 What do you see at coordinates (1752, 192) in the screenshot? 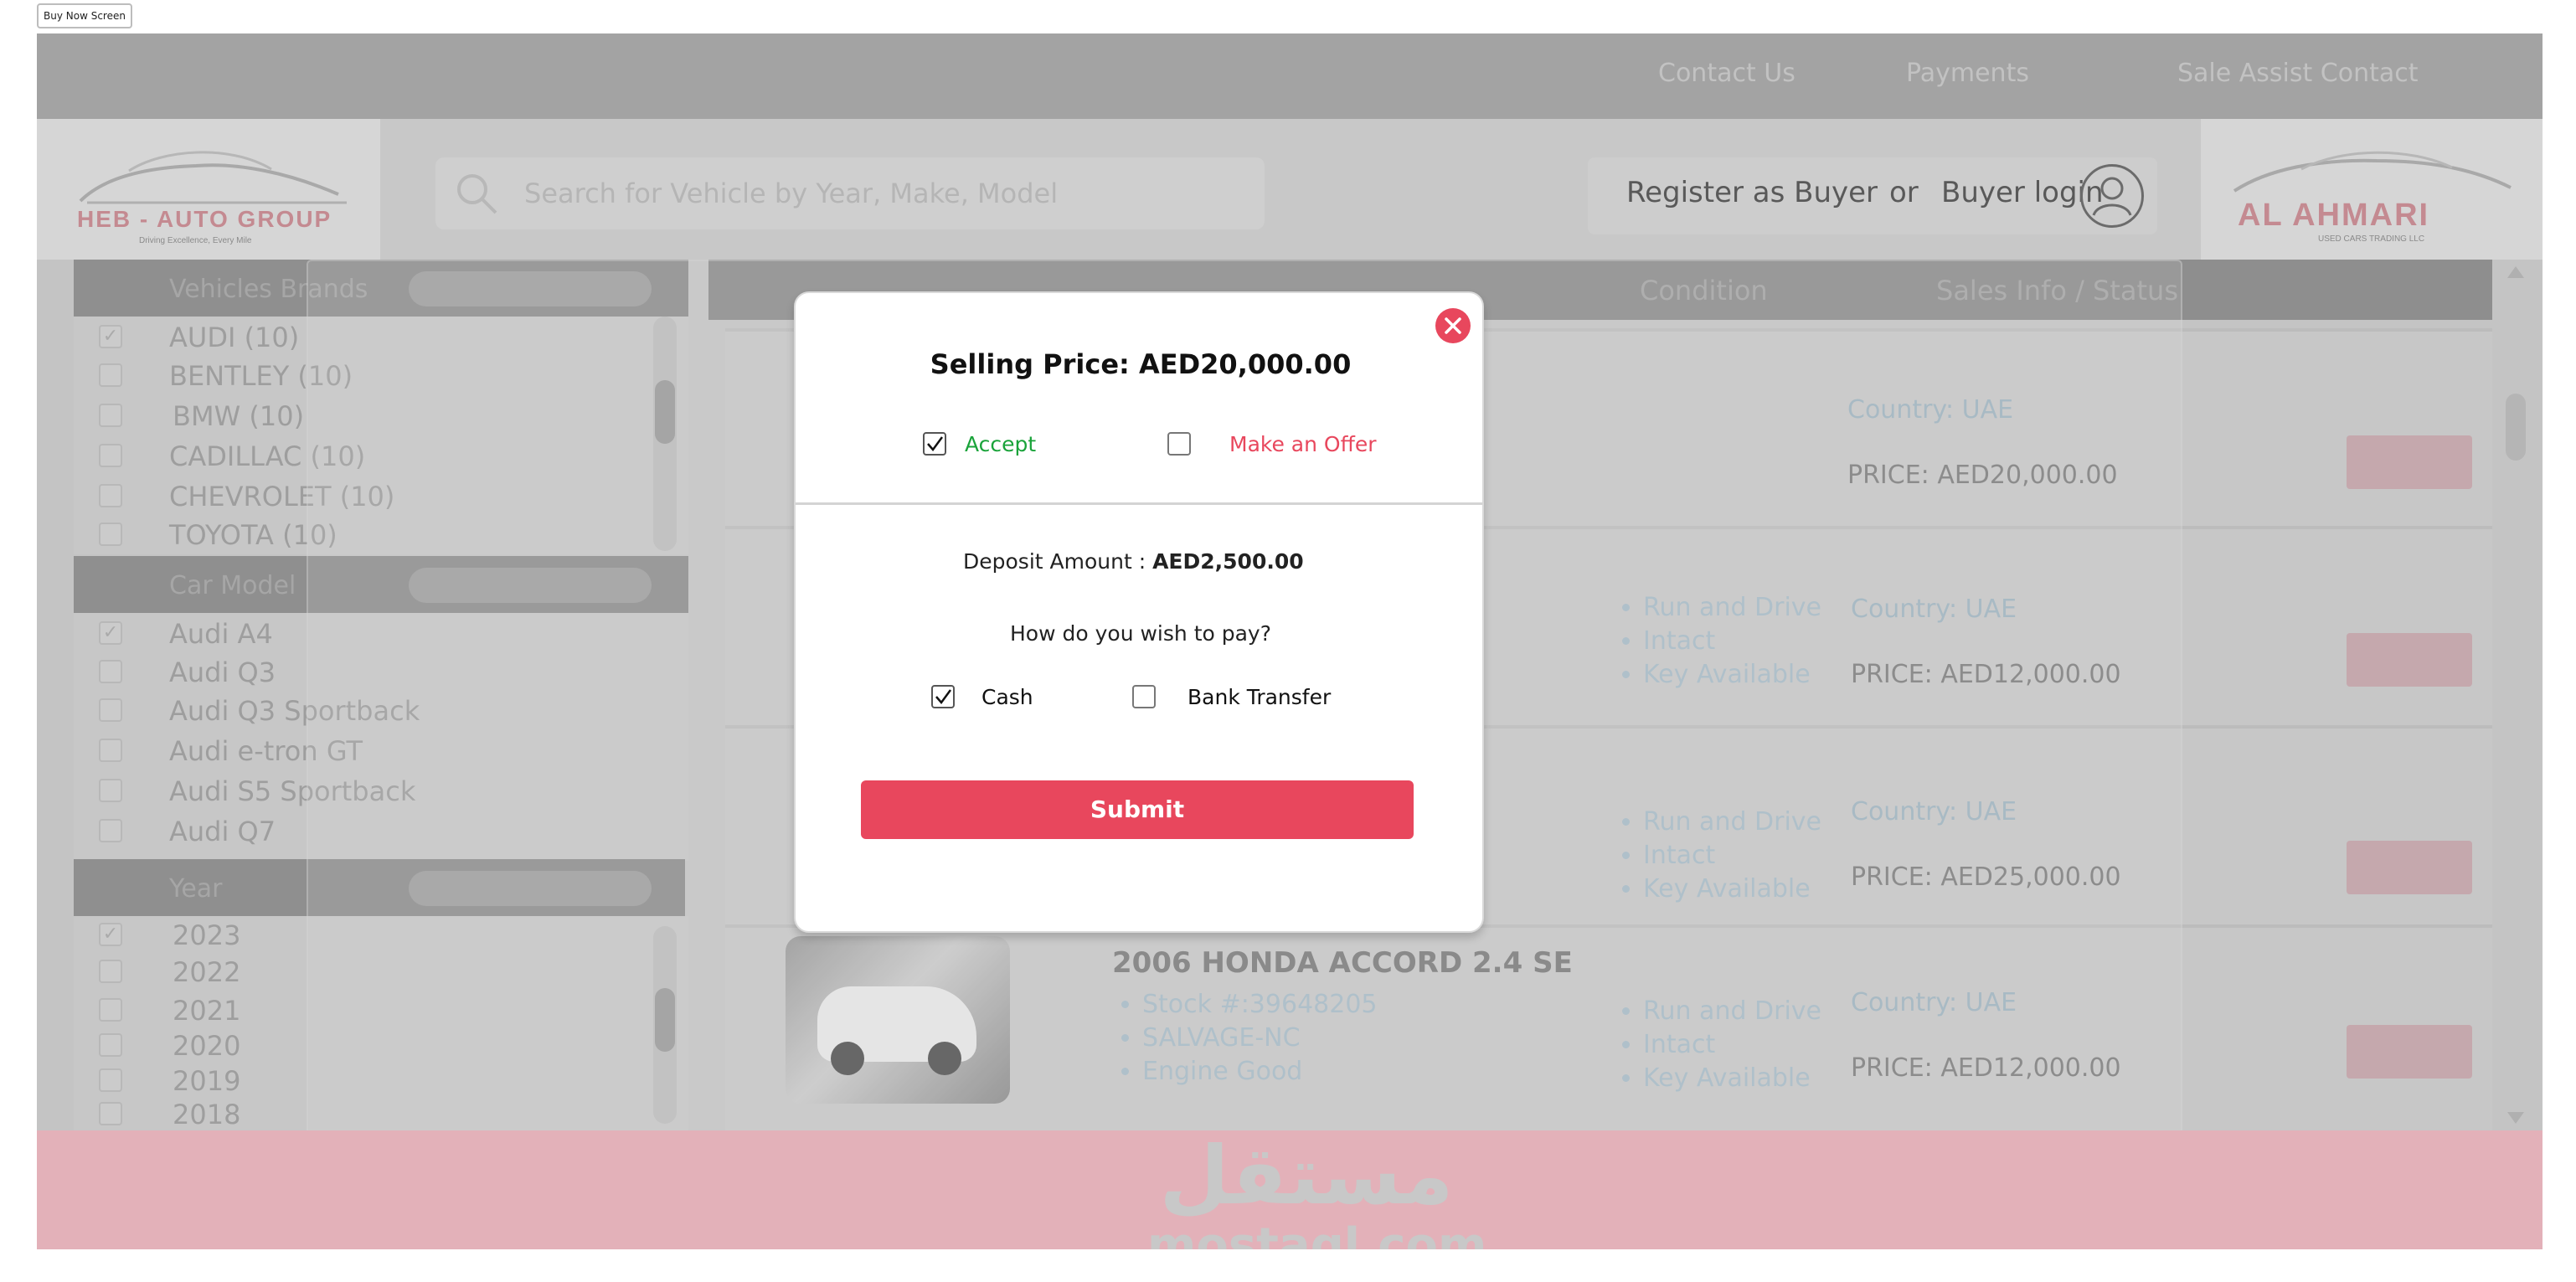
I see `register-buyer-link: Register as Buyer` at bounding box center [1752, 192].